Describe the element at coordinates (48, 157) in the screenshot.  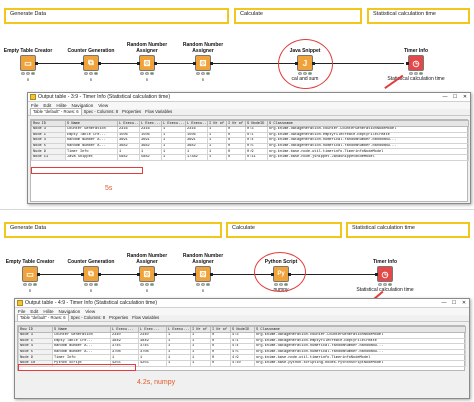
I see `row-id-cell: Node 11` at that location.